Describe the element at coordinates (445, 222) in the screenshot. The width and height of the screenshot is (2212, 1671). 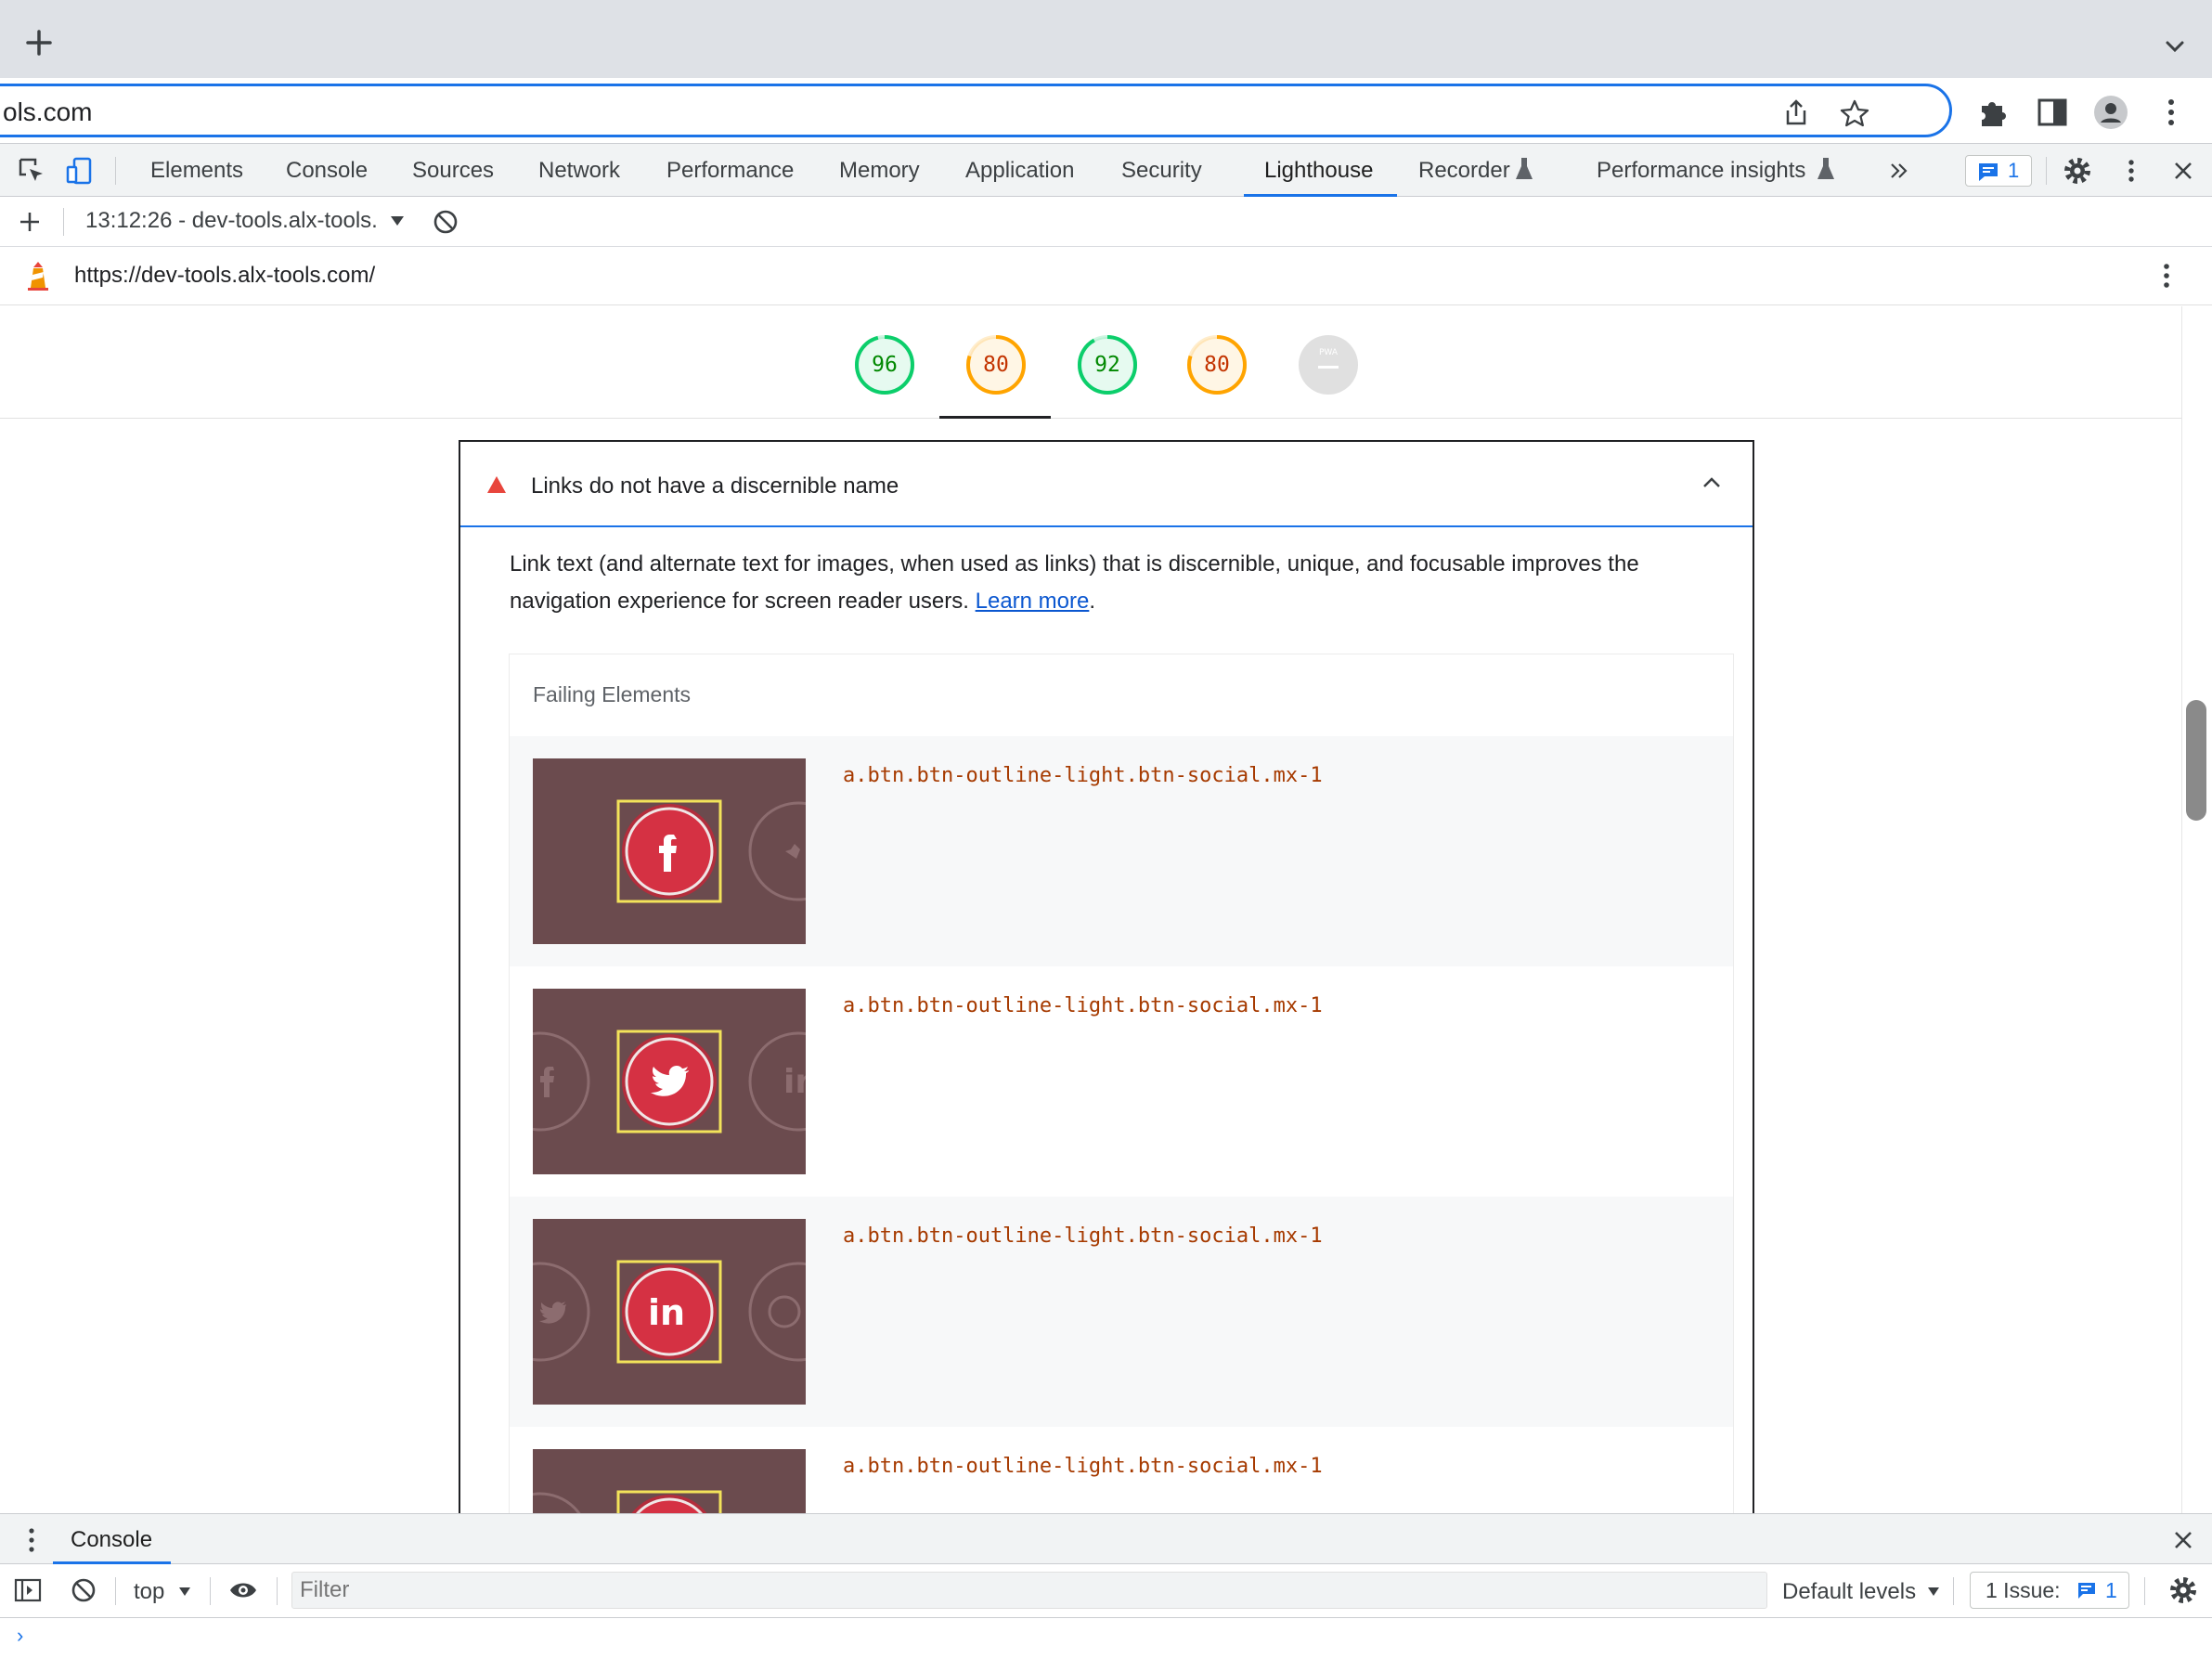
I see `clear-reports-icon` at that location.